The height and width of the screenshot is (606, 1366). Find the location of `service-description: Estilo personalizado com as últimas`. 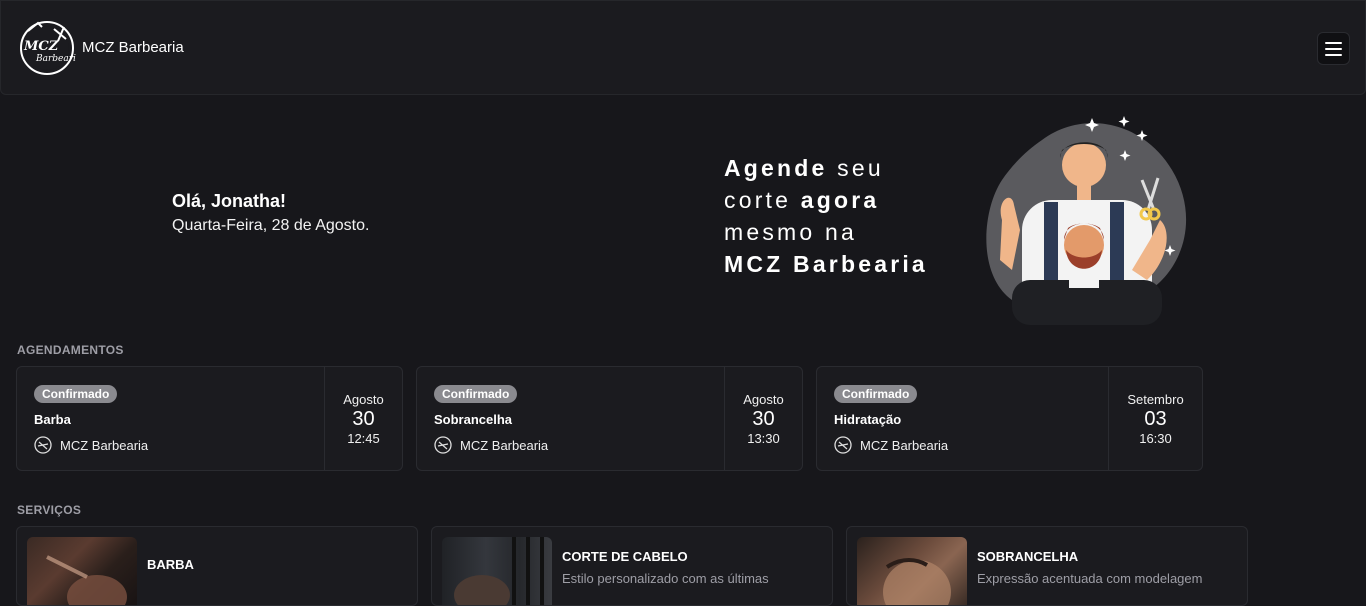

service-description: Estilo personalizado com as últimas is located at coordinates (665, 578).